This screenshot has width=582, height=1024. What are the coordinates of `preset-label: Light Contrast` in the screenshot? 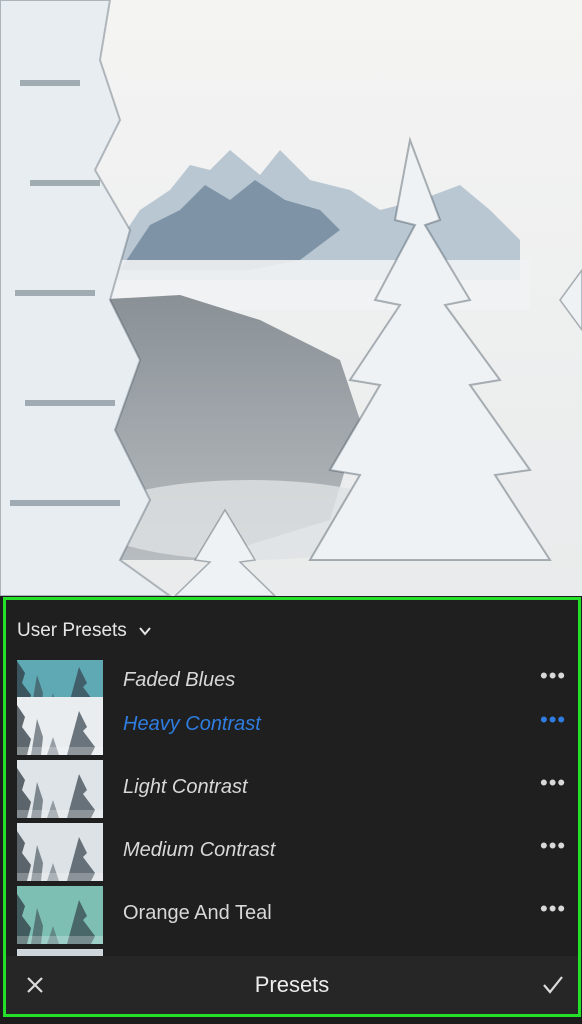 It's located at (185, 787).